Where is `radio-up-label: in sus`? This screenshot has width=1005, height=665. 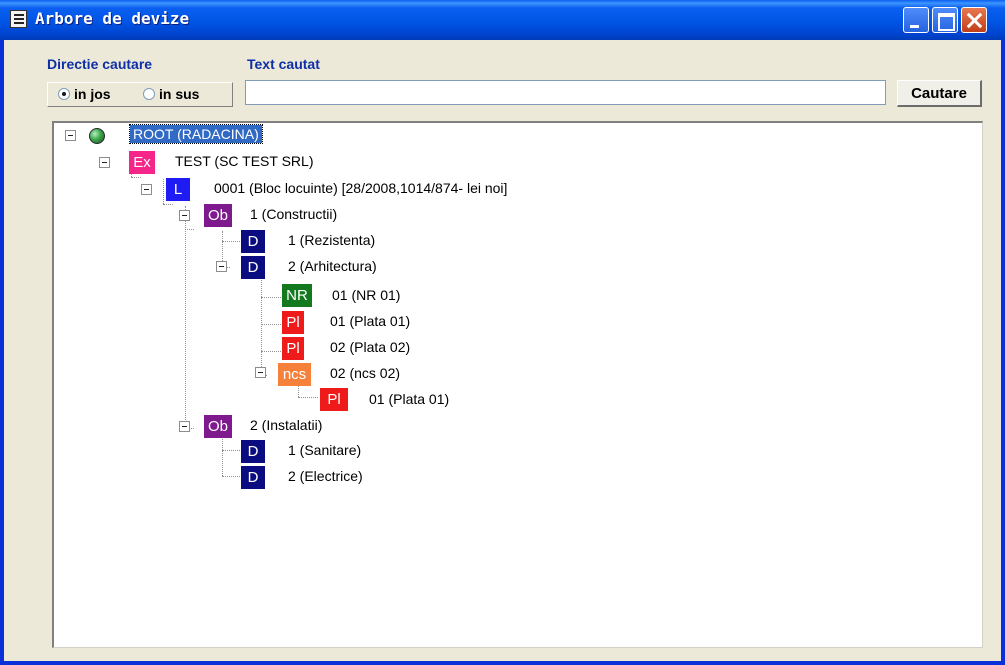 radio-up-label: in sus is located at coordinates (179, 94).